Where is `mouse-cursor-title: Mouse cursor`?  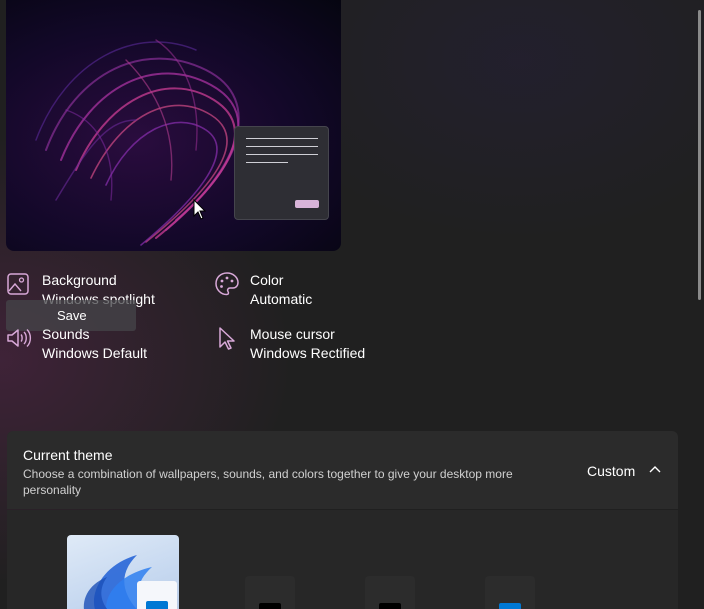 mouse-cursor-title: Mouse cursor is located at coordinates (292, 334).